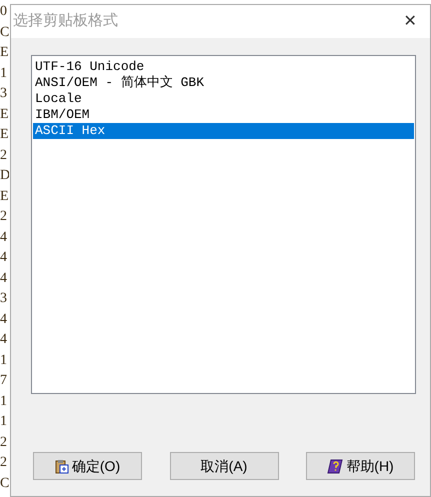 The width and height of the screenshot is (431, 497). What do you see at coordinates (224, 466) in the screenshot?
I see `cancel-button: 取消(A)` at bounding box center [224, 466].